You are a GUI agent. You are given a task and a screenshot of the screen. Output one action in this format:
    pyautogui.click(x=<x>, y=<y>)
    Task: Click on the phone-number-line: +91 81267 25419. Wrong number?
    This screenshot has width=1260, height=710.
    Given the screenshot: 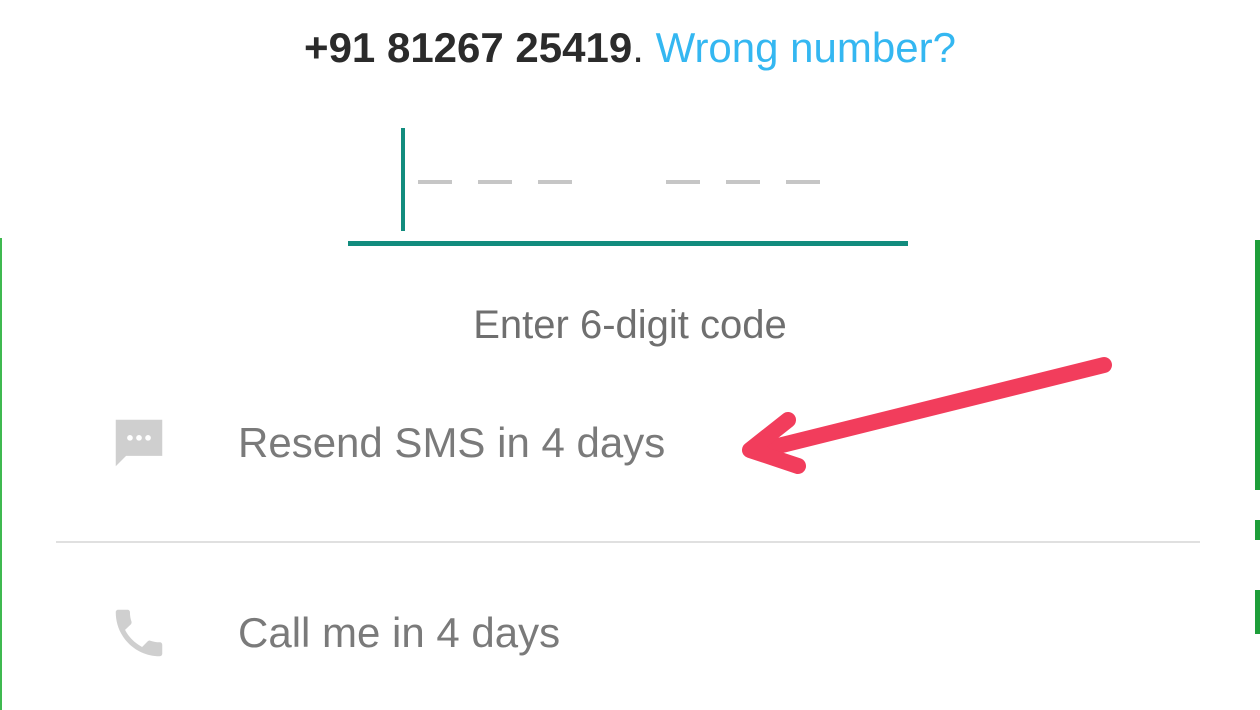 What is the action you would take?
    pyautogui.click(x=630, y=48)
    